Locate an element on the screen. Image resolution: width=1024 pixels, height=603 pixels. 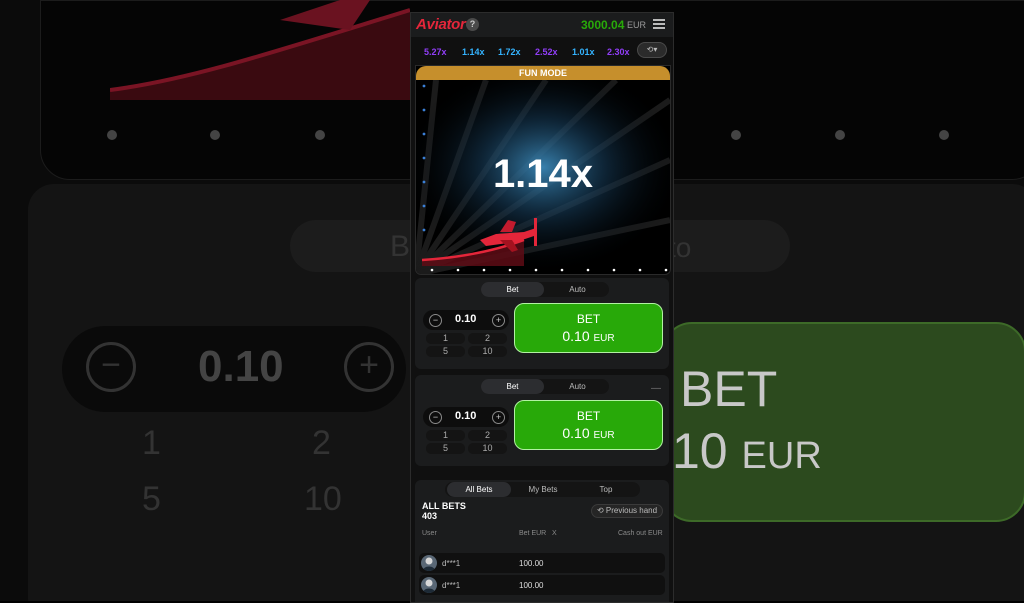
all-bets-count: 403 is located at coordinates (430, 516).